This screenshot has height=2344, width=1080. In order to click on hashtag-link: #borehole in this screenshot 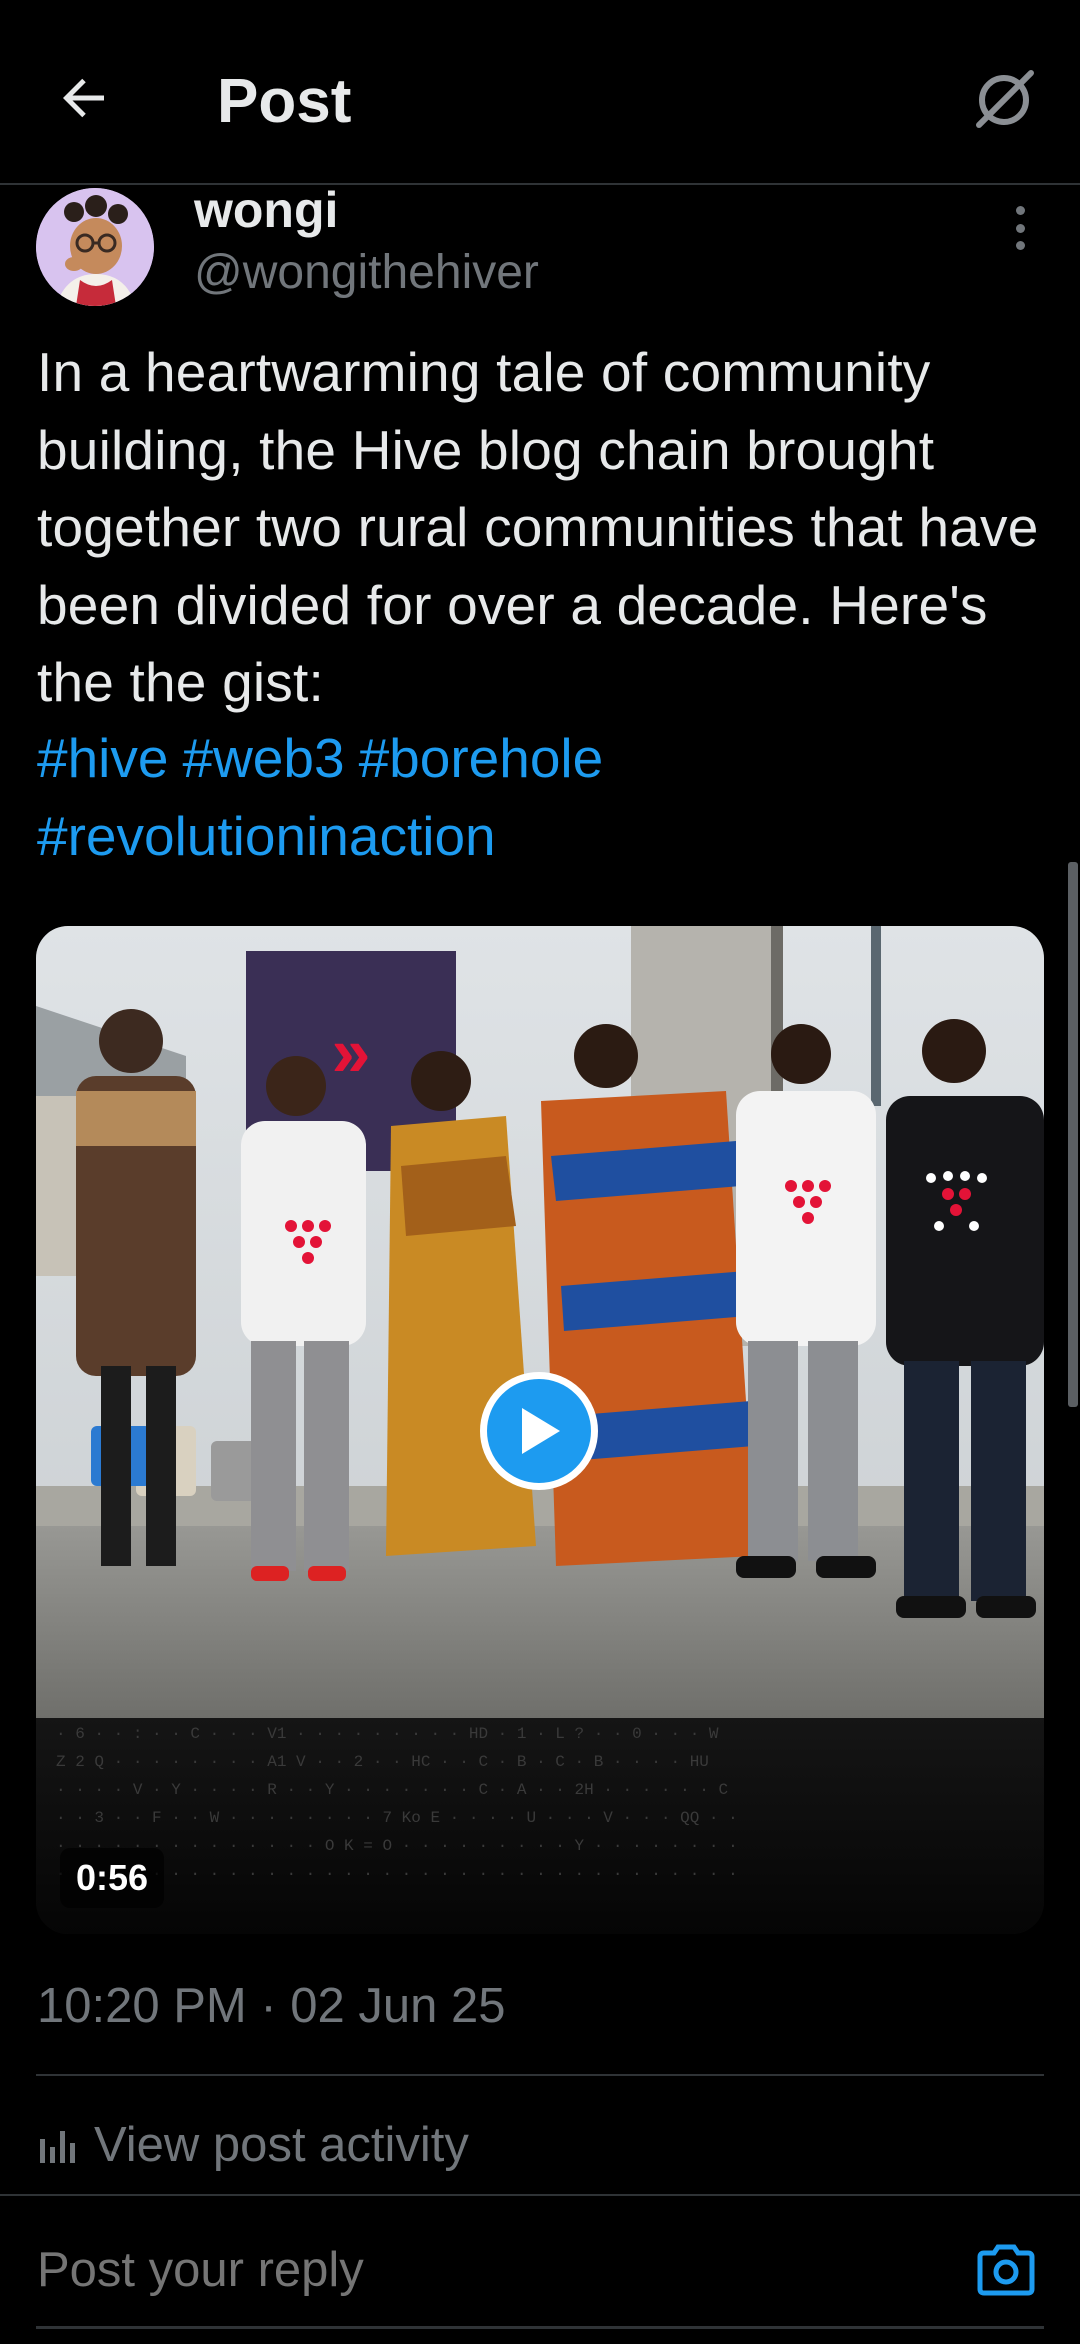, I will do `click(481, 758)`.